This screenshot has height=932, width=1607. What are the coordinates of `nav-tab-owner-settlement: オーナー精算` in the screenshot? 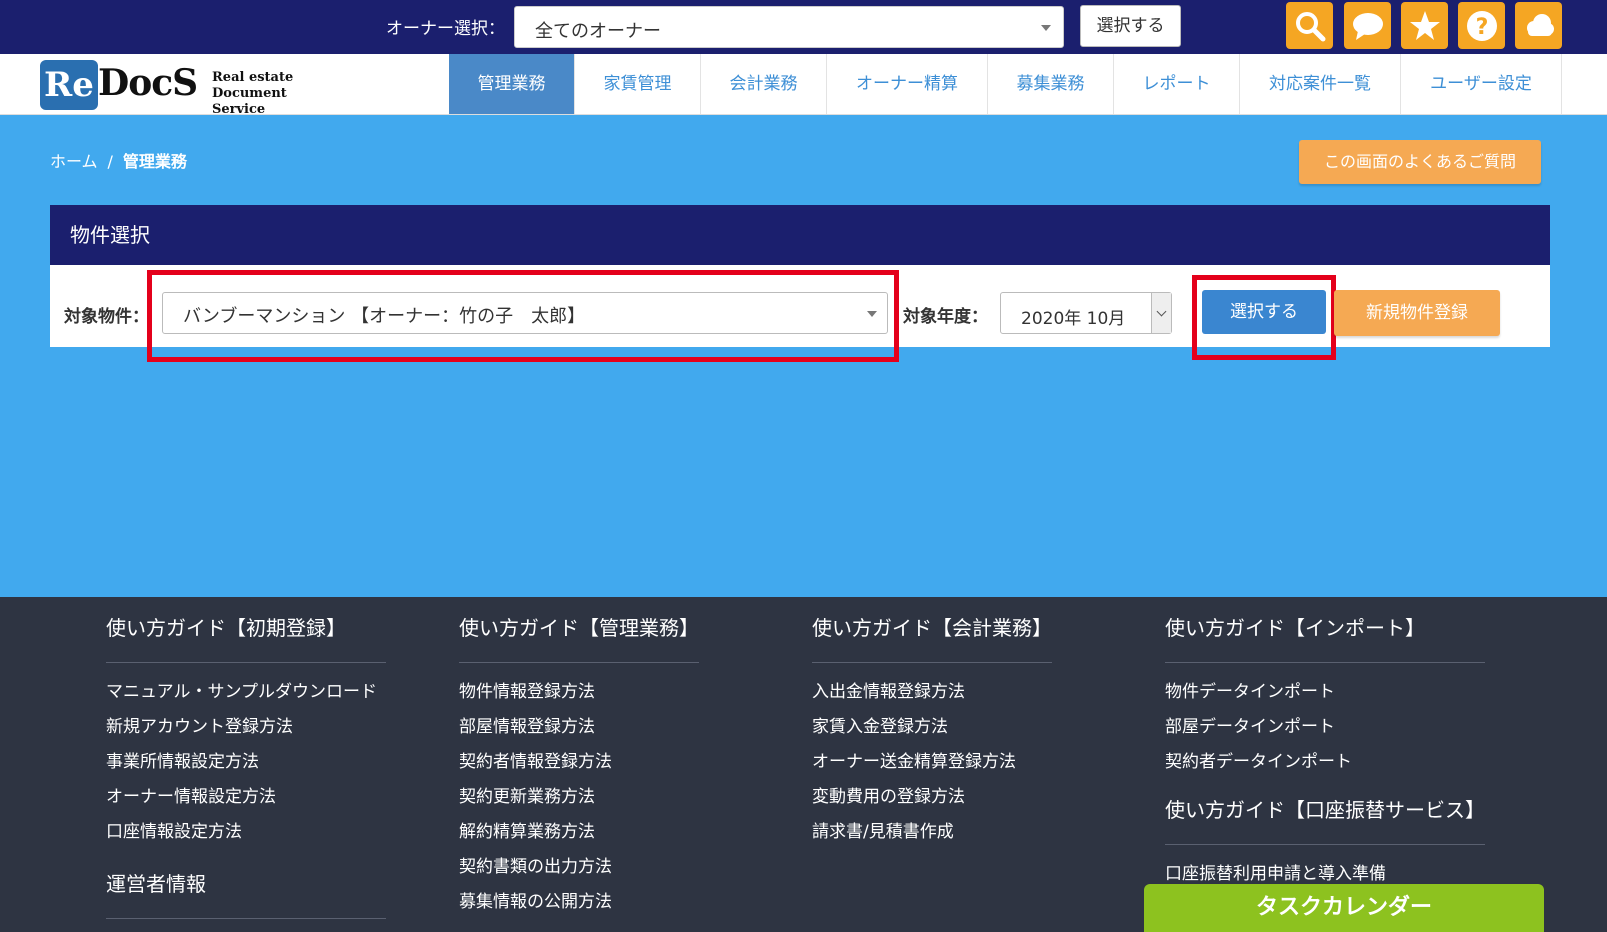 It's located at (907, 84).